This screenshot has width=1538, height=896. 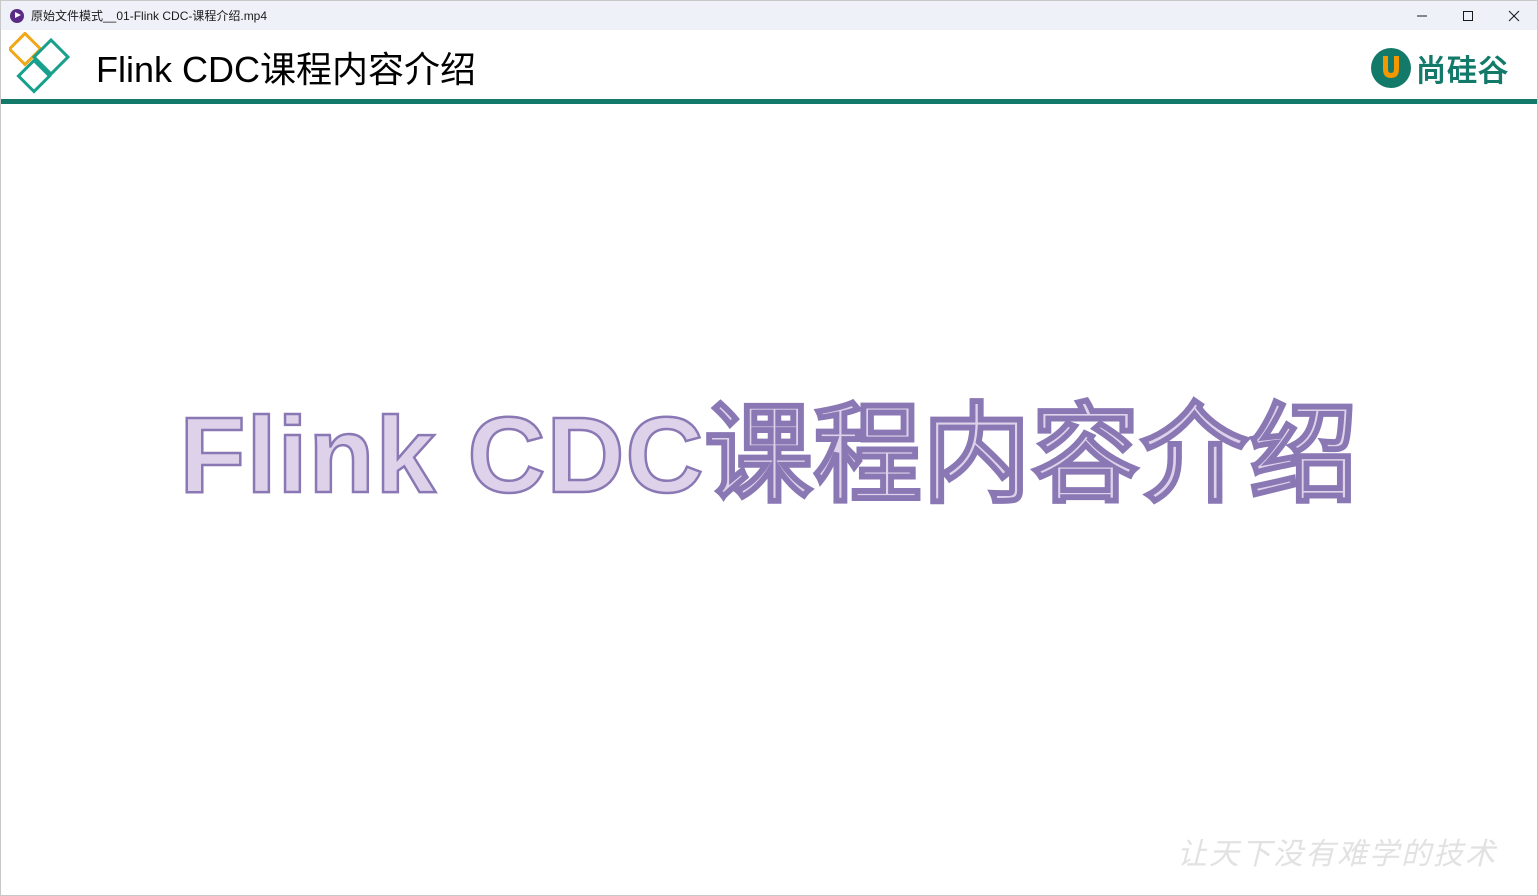 I want to click on brand-u-icon, so click(x=1391, y=68).